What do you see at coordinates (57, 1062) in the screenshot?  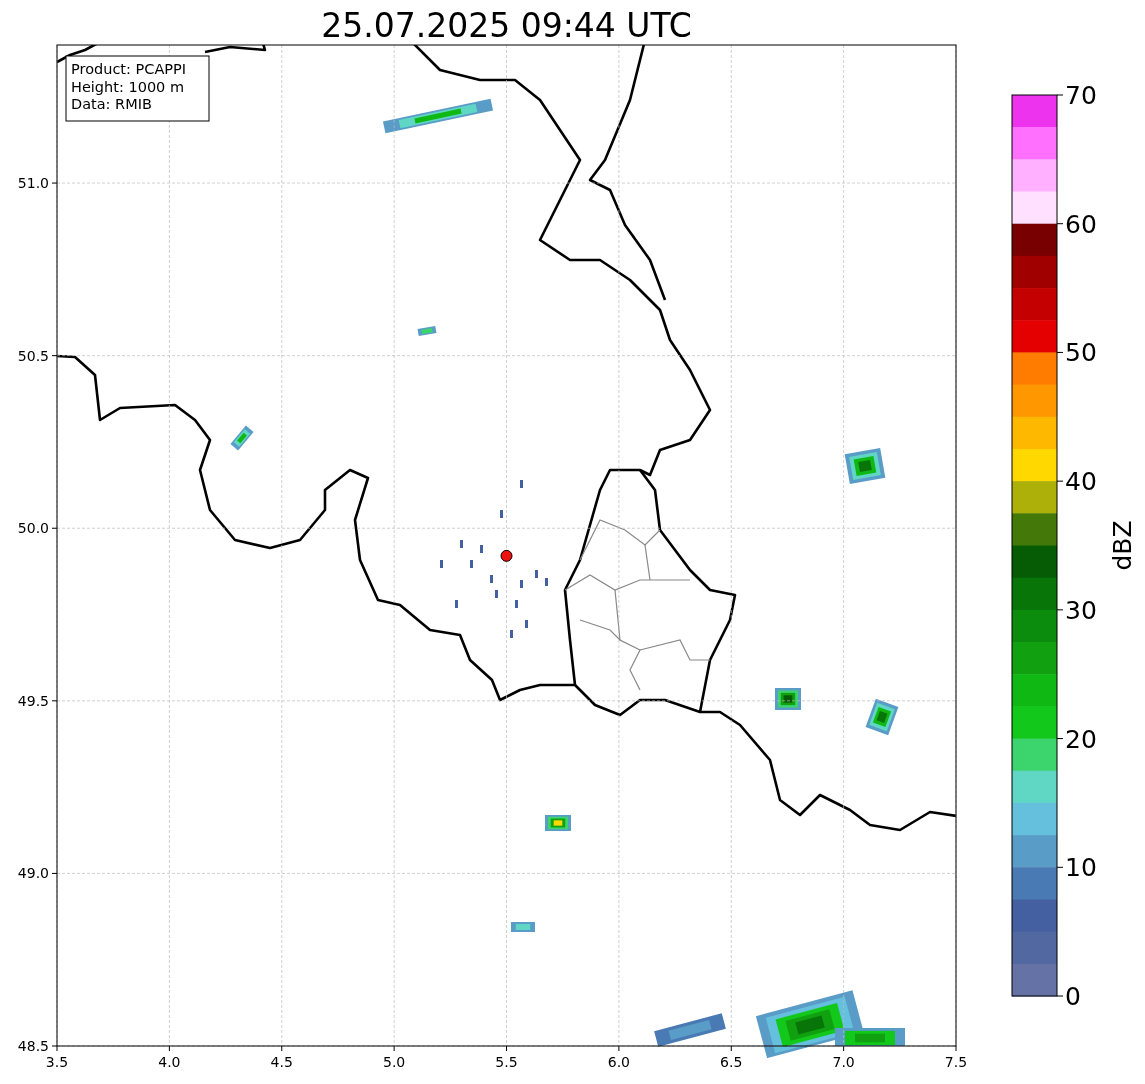 I see `x-tick-label: 3.5` at bounding box center [57, 1062].